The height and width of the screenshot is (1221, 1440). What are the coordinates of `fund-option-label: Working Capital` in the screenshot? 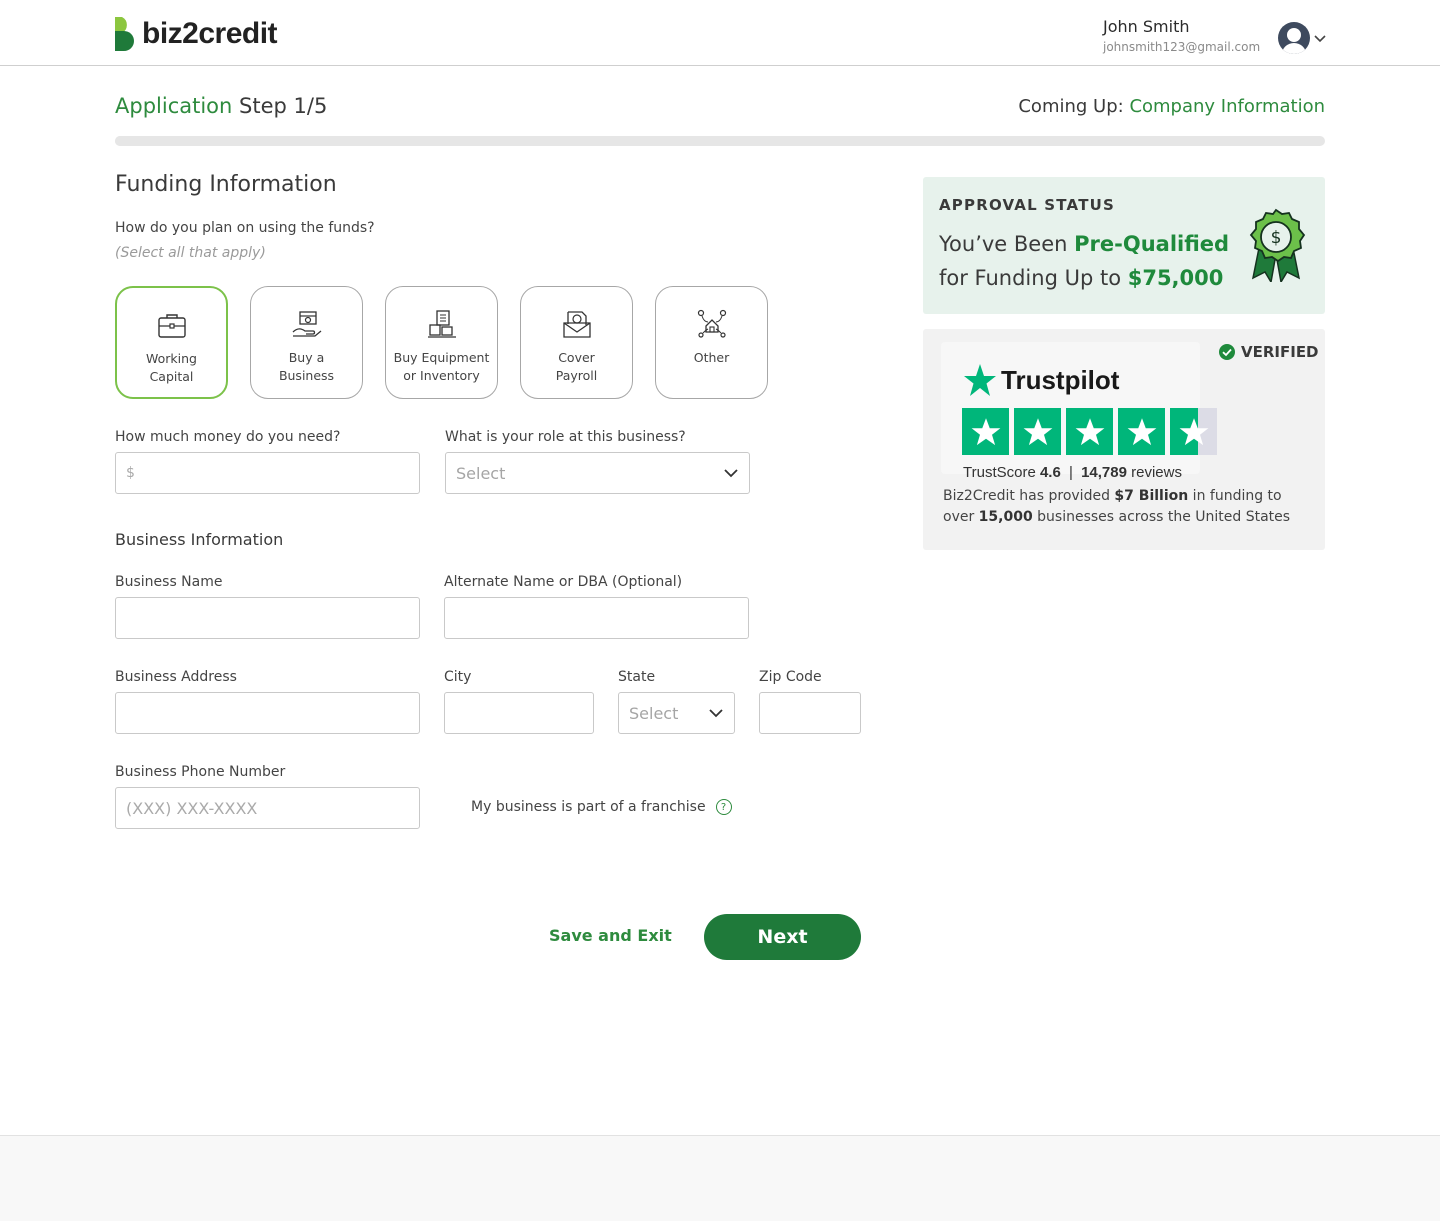 It's located at (171, 367).